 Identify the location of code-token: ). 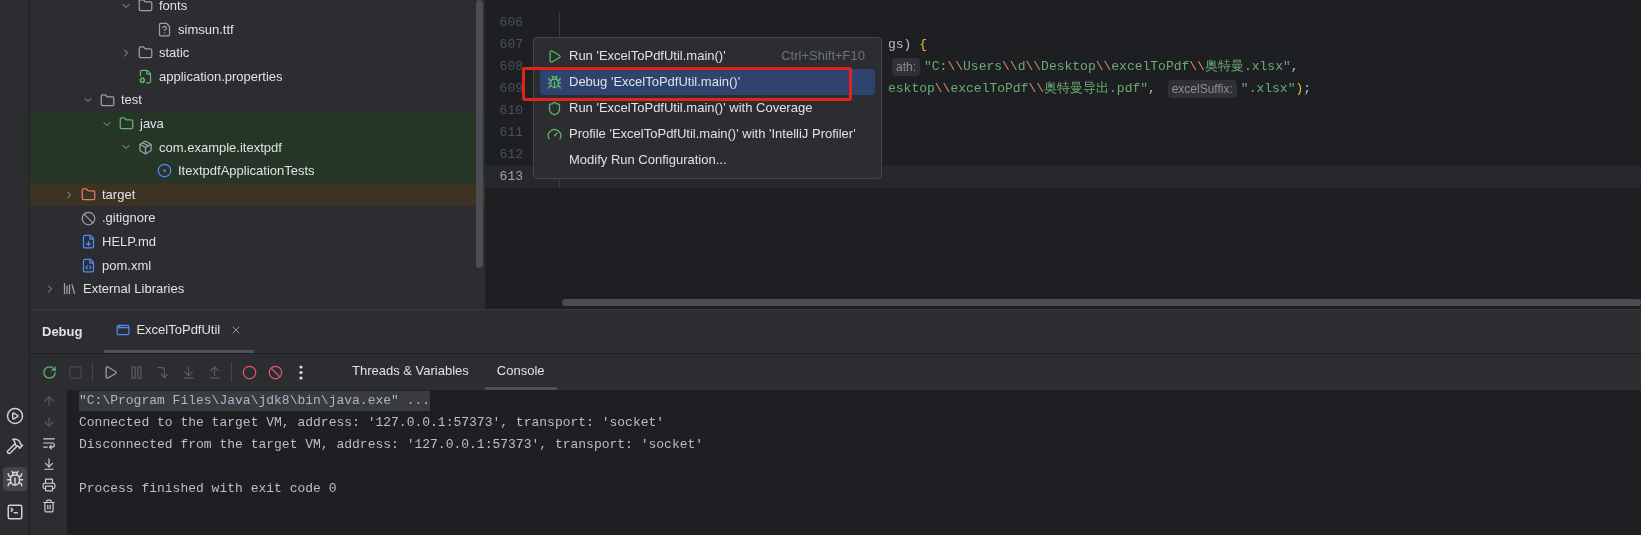
(1299, 89).